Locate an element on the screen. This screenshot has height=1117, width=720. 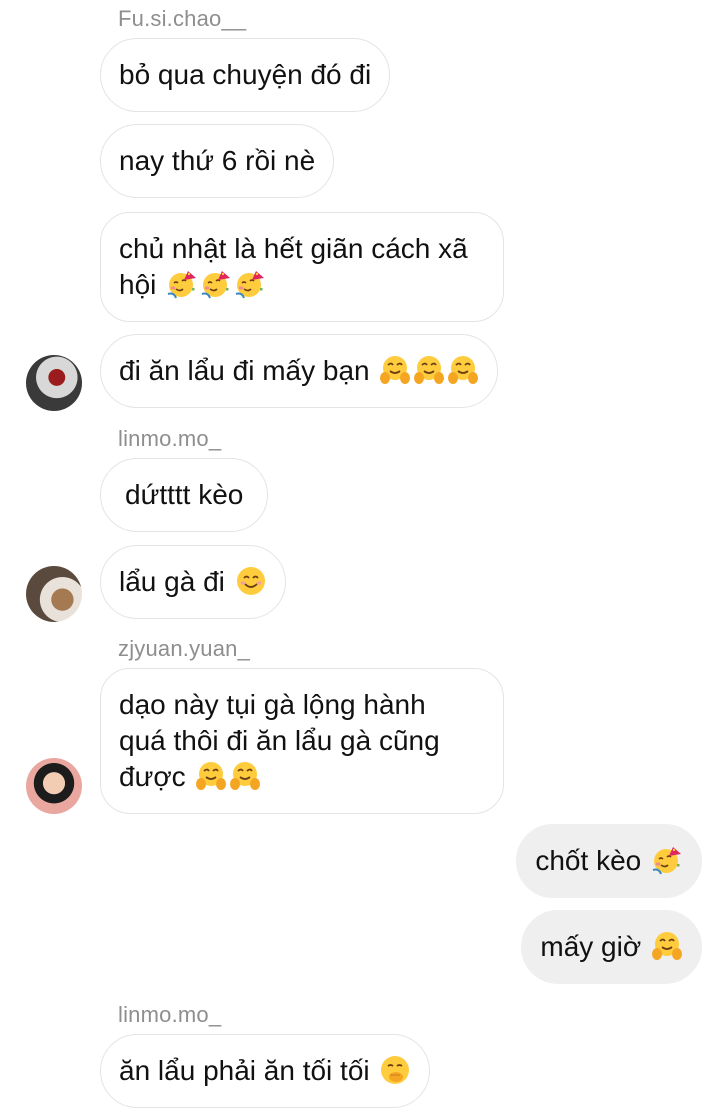
message-text: quá thôi đi ăn lẩu gà cũng is located at coordinates (279, 740).